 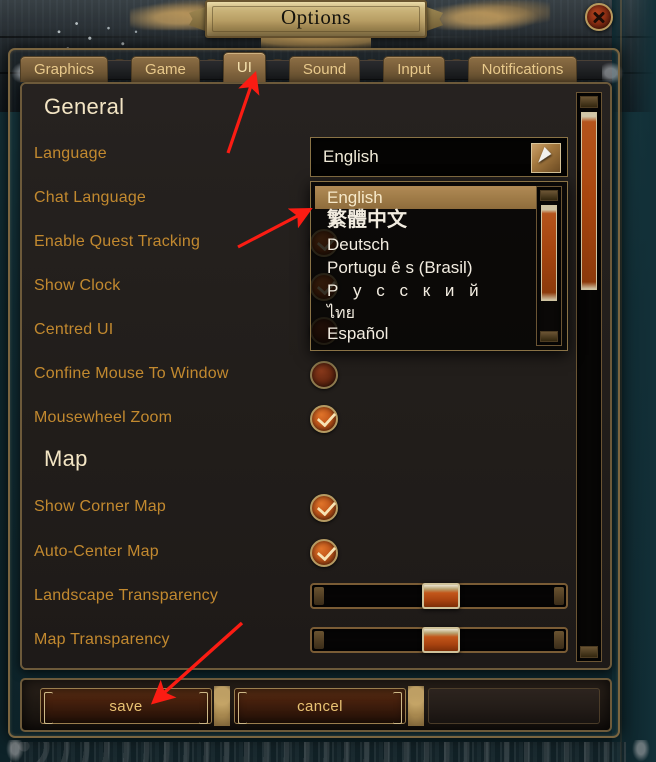 I want to click on slider-landscape-transparency, so click(x=439, y=596).